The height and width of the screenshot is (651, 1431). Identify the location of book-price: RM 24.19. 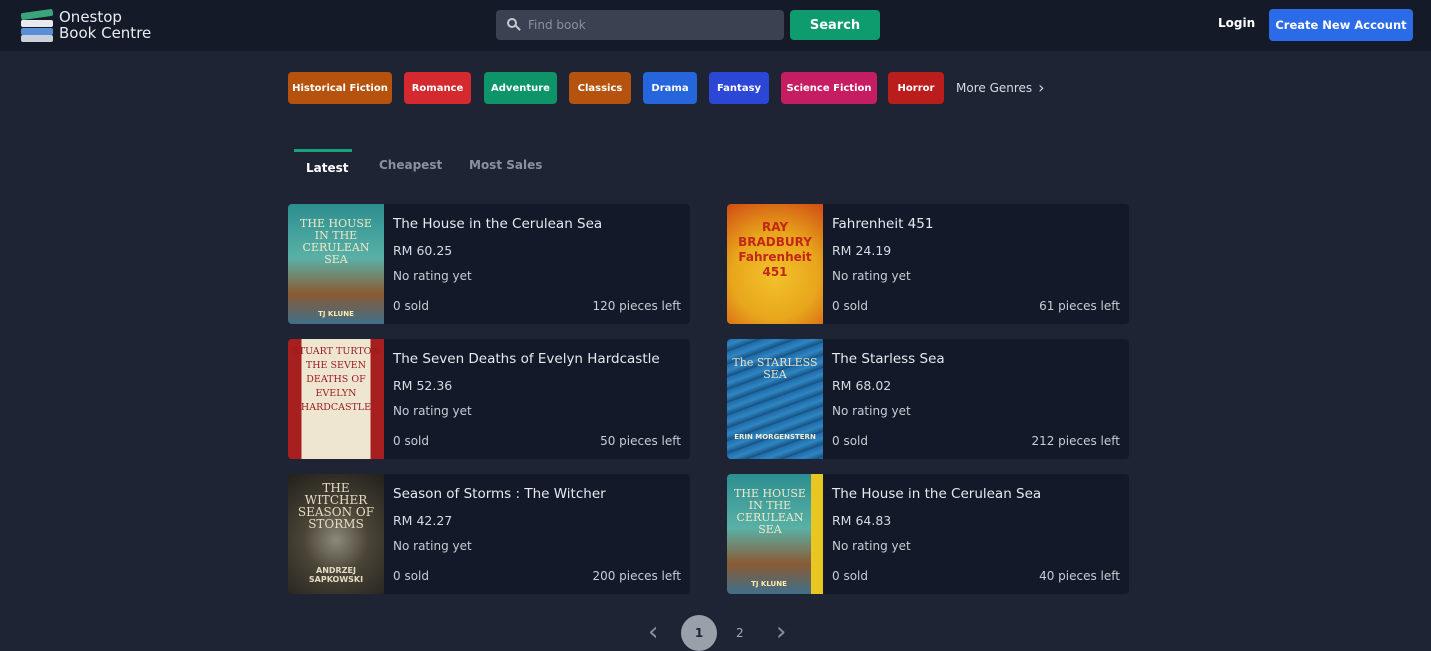
(862, 250).